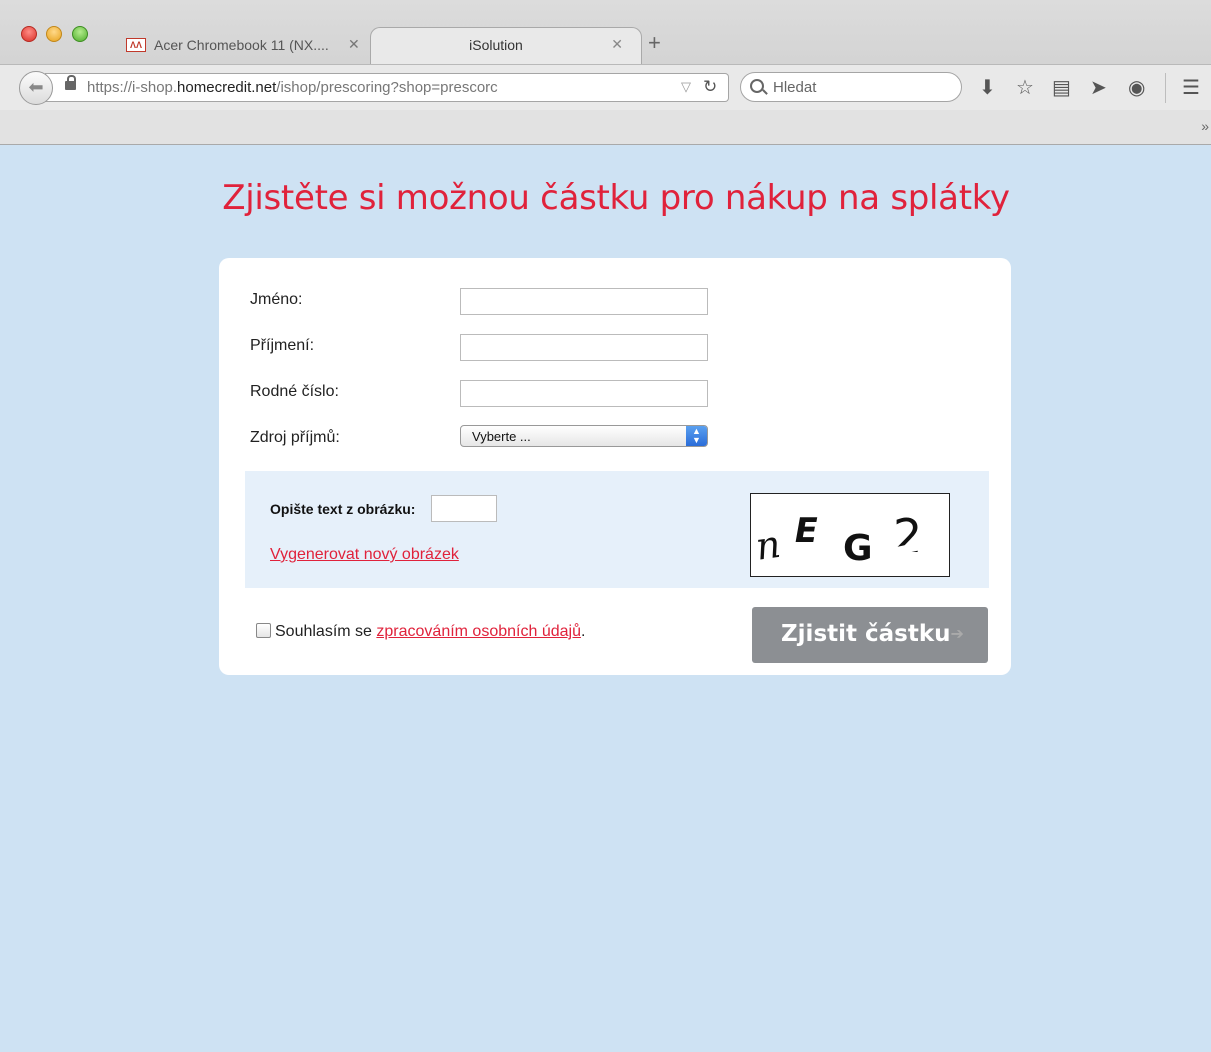 This screenshot has height=1052, width=1211. Describe the element at coordinates (464, 508) in the screenshot. I see `captcha-input` at that location.